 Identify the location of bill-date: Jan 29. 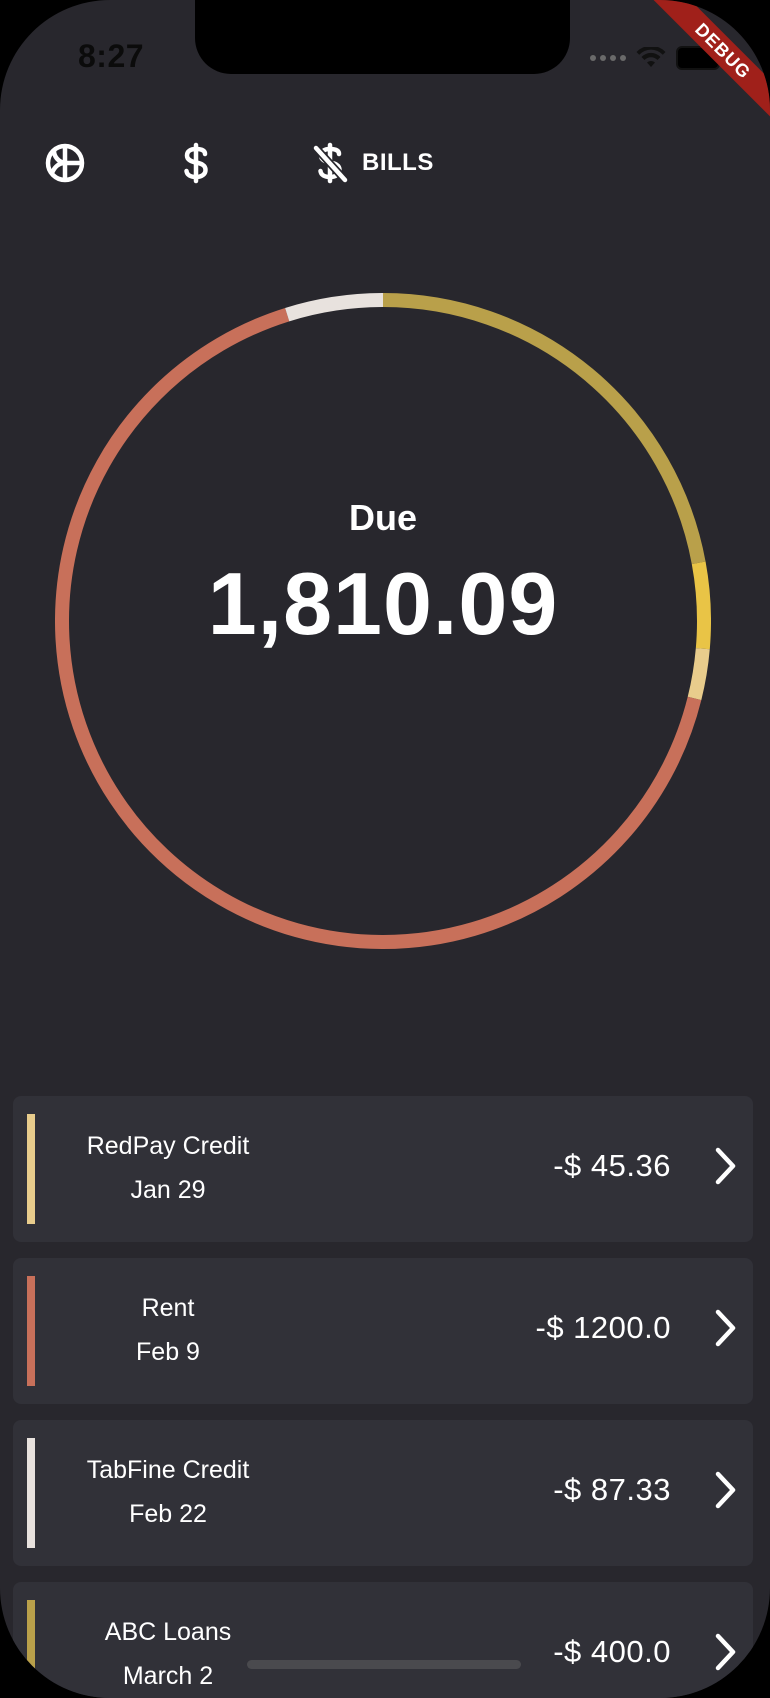
(168, 1190).